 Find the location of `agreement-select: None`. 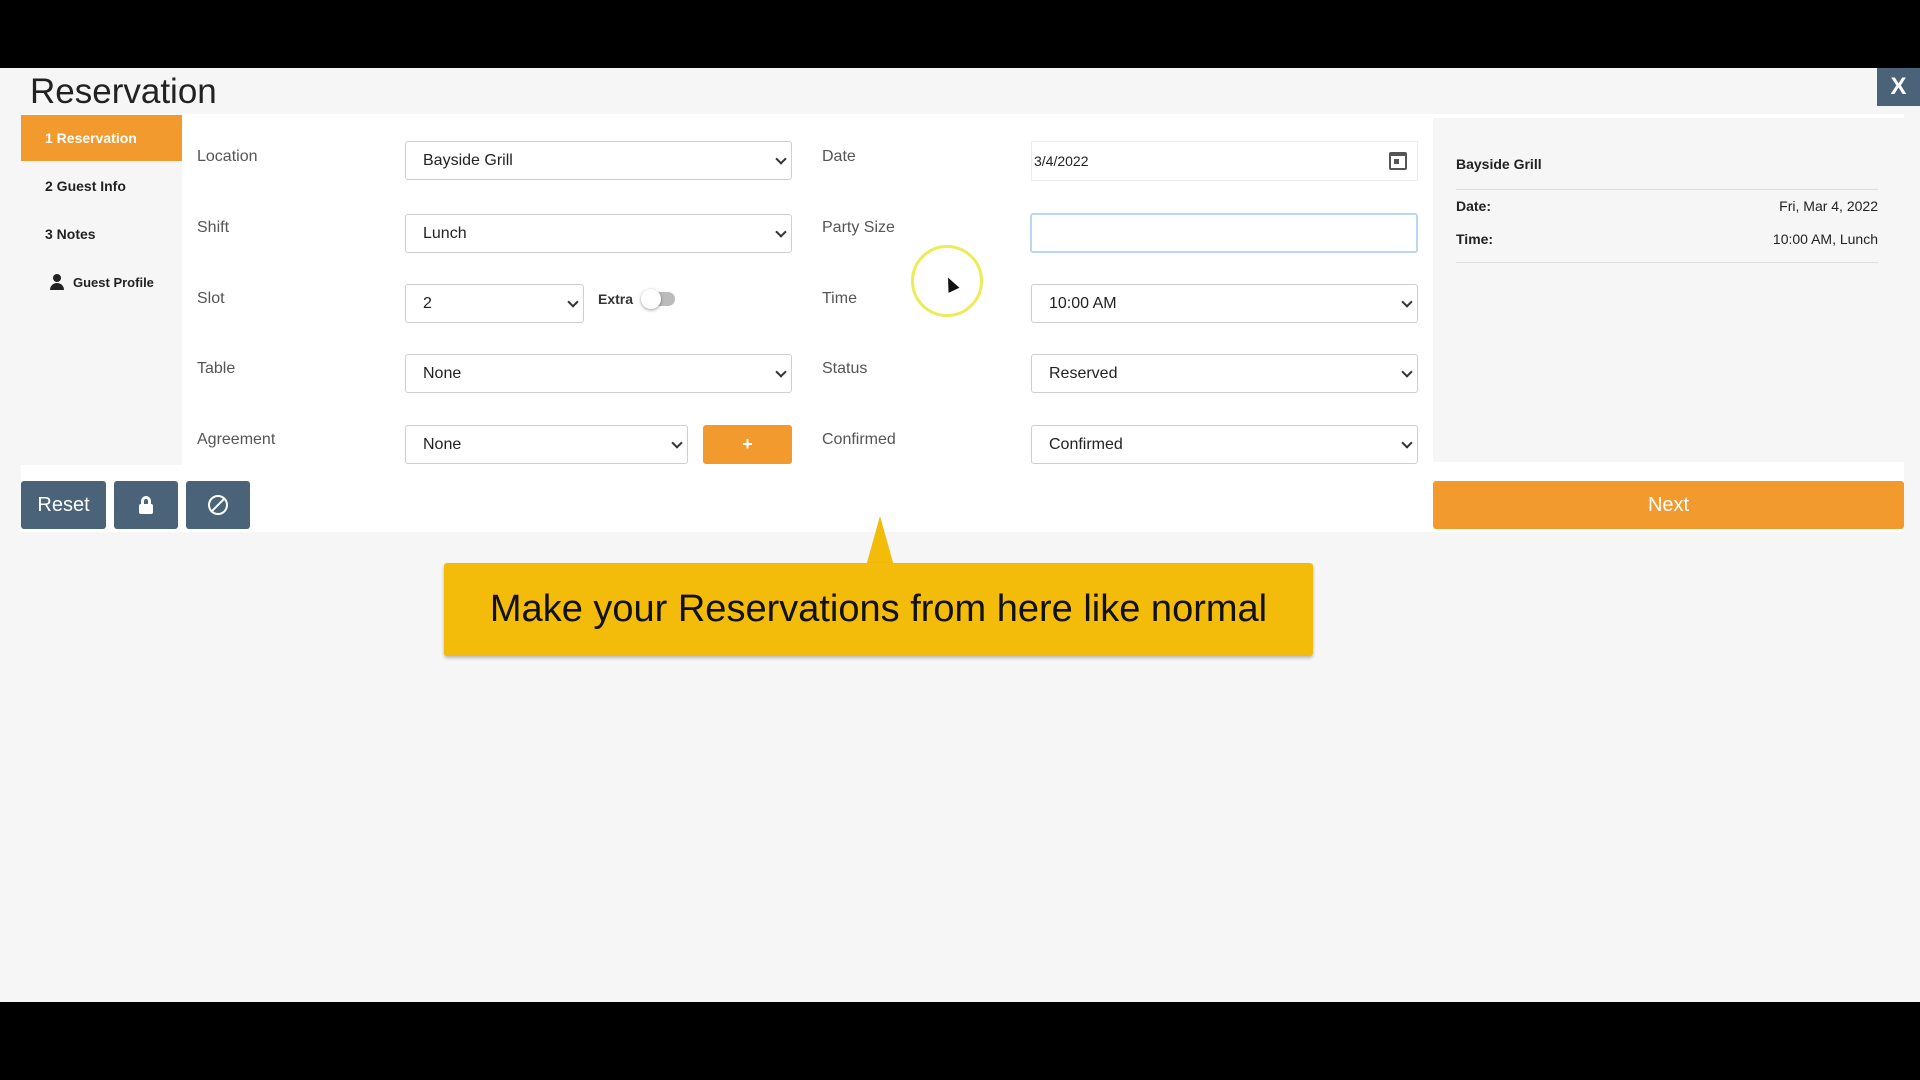

agreement-select: None is located at coordinates (546, 444).